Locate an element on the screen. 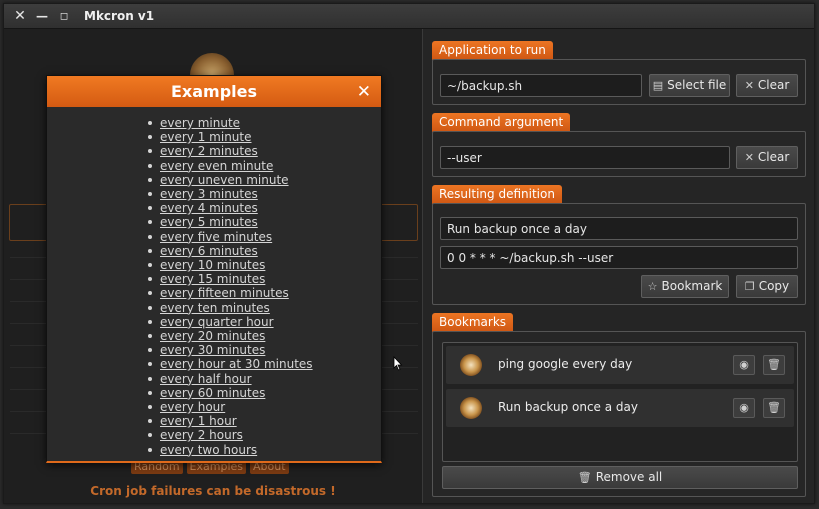  bookmark-button: ☆ Bookmark is located at coordinates (685, 286).